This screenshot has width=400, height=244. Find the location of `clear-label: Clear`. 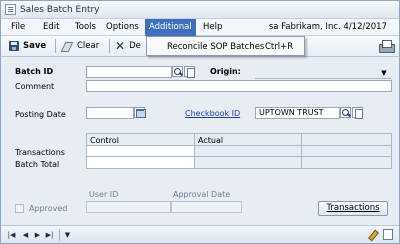

clear-label: Clear is located at coordinates (88, 46).